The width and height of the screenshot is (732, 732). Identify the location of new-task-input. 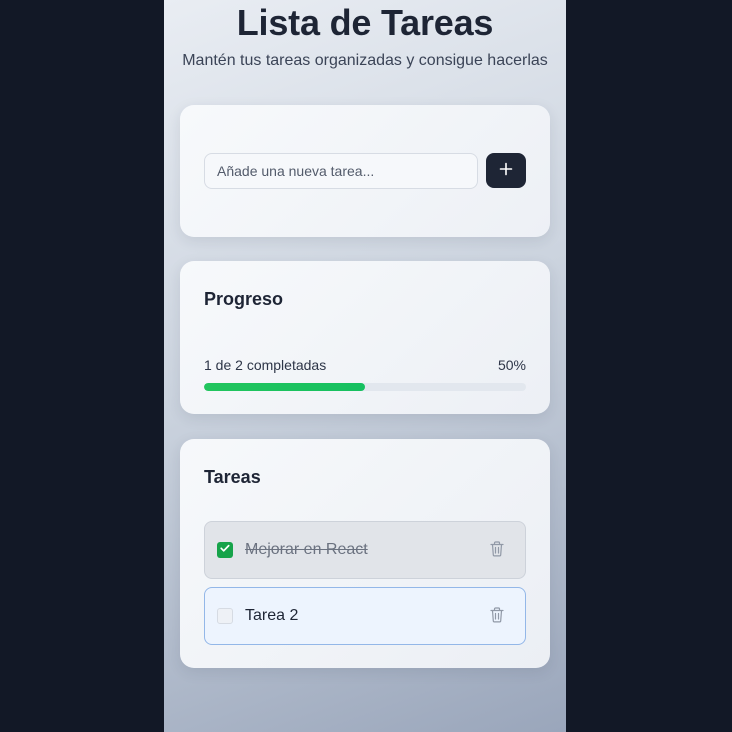
(341, 171).